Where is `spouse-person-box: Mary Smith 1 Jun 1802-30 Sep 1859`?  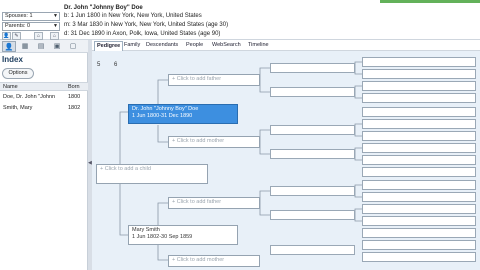
spouse-person-box: Mary Smith 1 Jun 1802-30 Sep 1859 is located at coordinates (183, 235).